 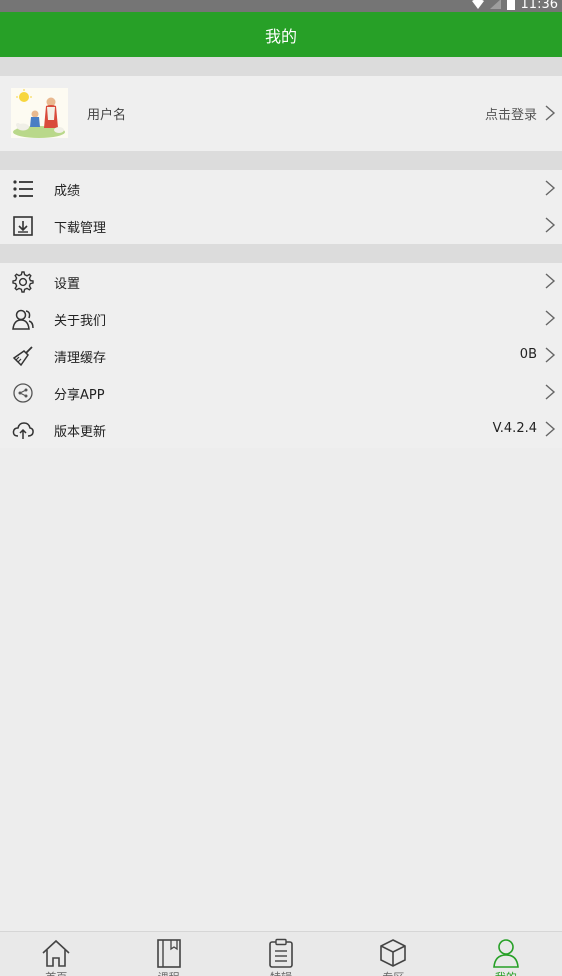 What do you see at coordinates (539, 6) in the screenshot?
I see `status-time: 11:36` at bounding box center [539, 6].